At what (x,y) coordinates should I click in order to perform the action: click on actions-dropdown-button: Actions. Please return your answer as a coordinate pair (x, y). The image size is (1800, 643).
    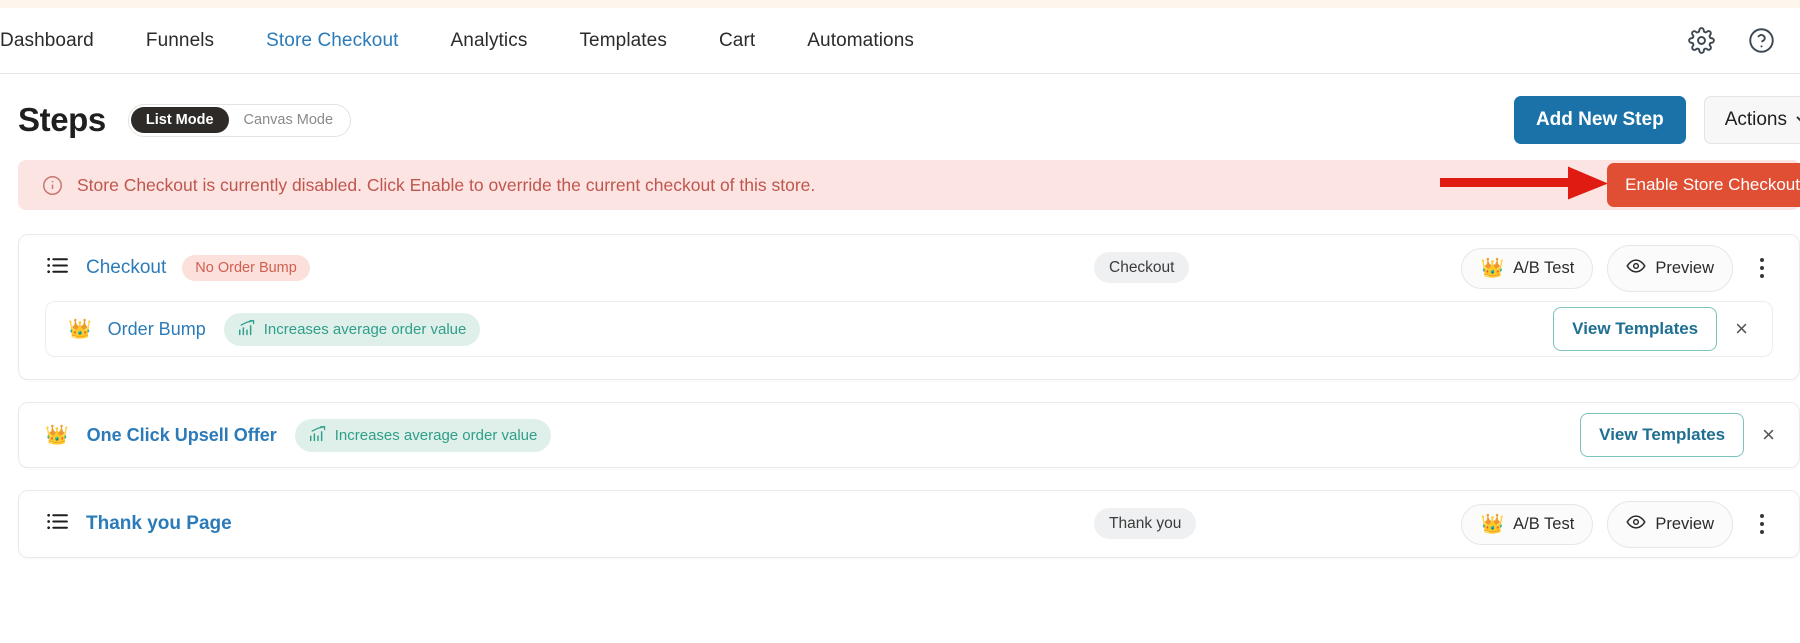
    Looking at the image, I should click on (1751, 120).